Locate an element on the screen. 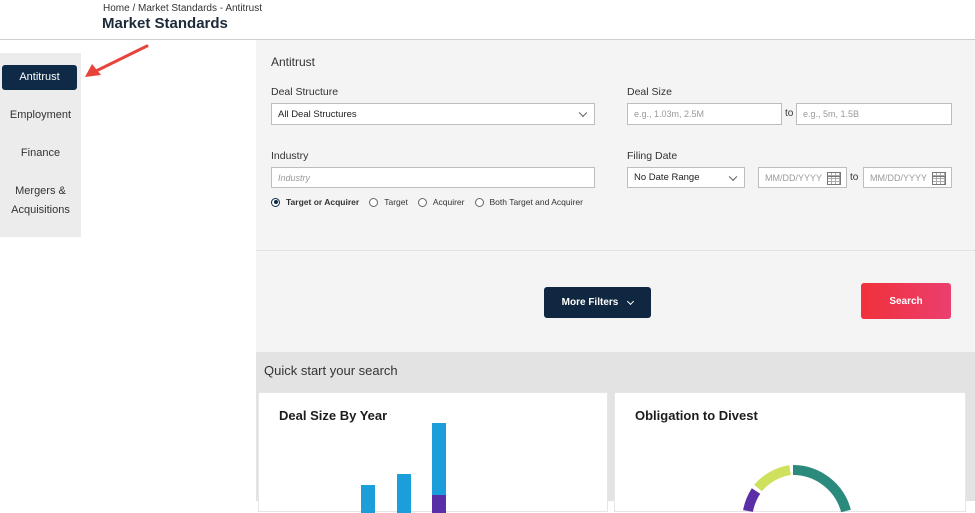 This screenshot has width=975, height=513. filing-date-range-select: No Date Range is located at coordinates (686, 177).